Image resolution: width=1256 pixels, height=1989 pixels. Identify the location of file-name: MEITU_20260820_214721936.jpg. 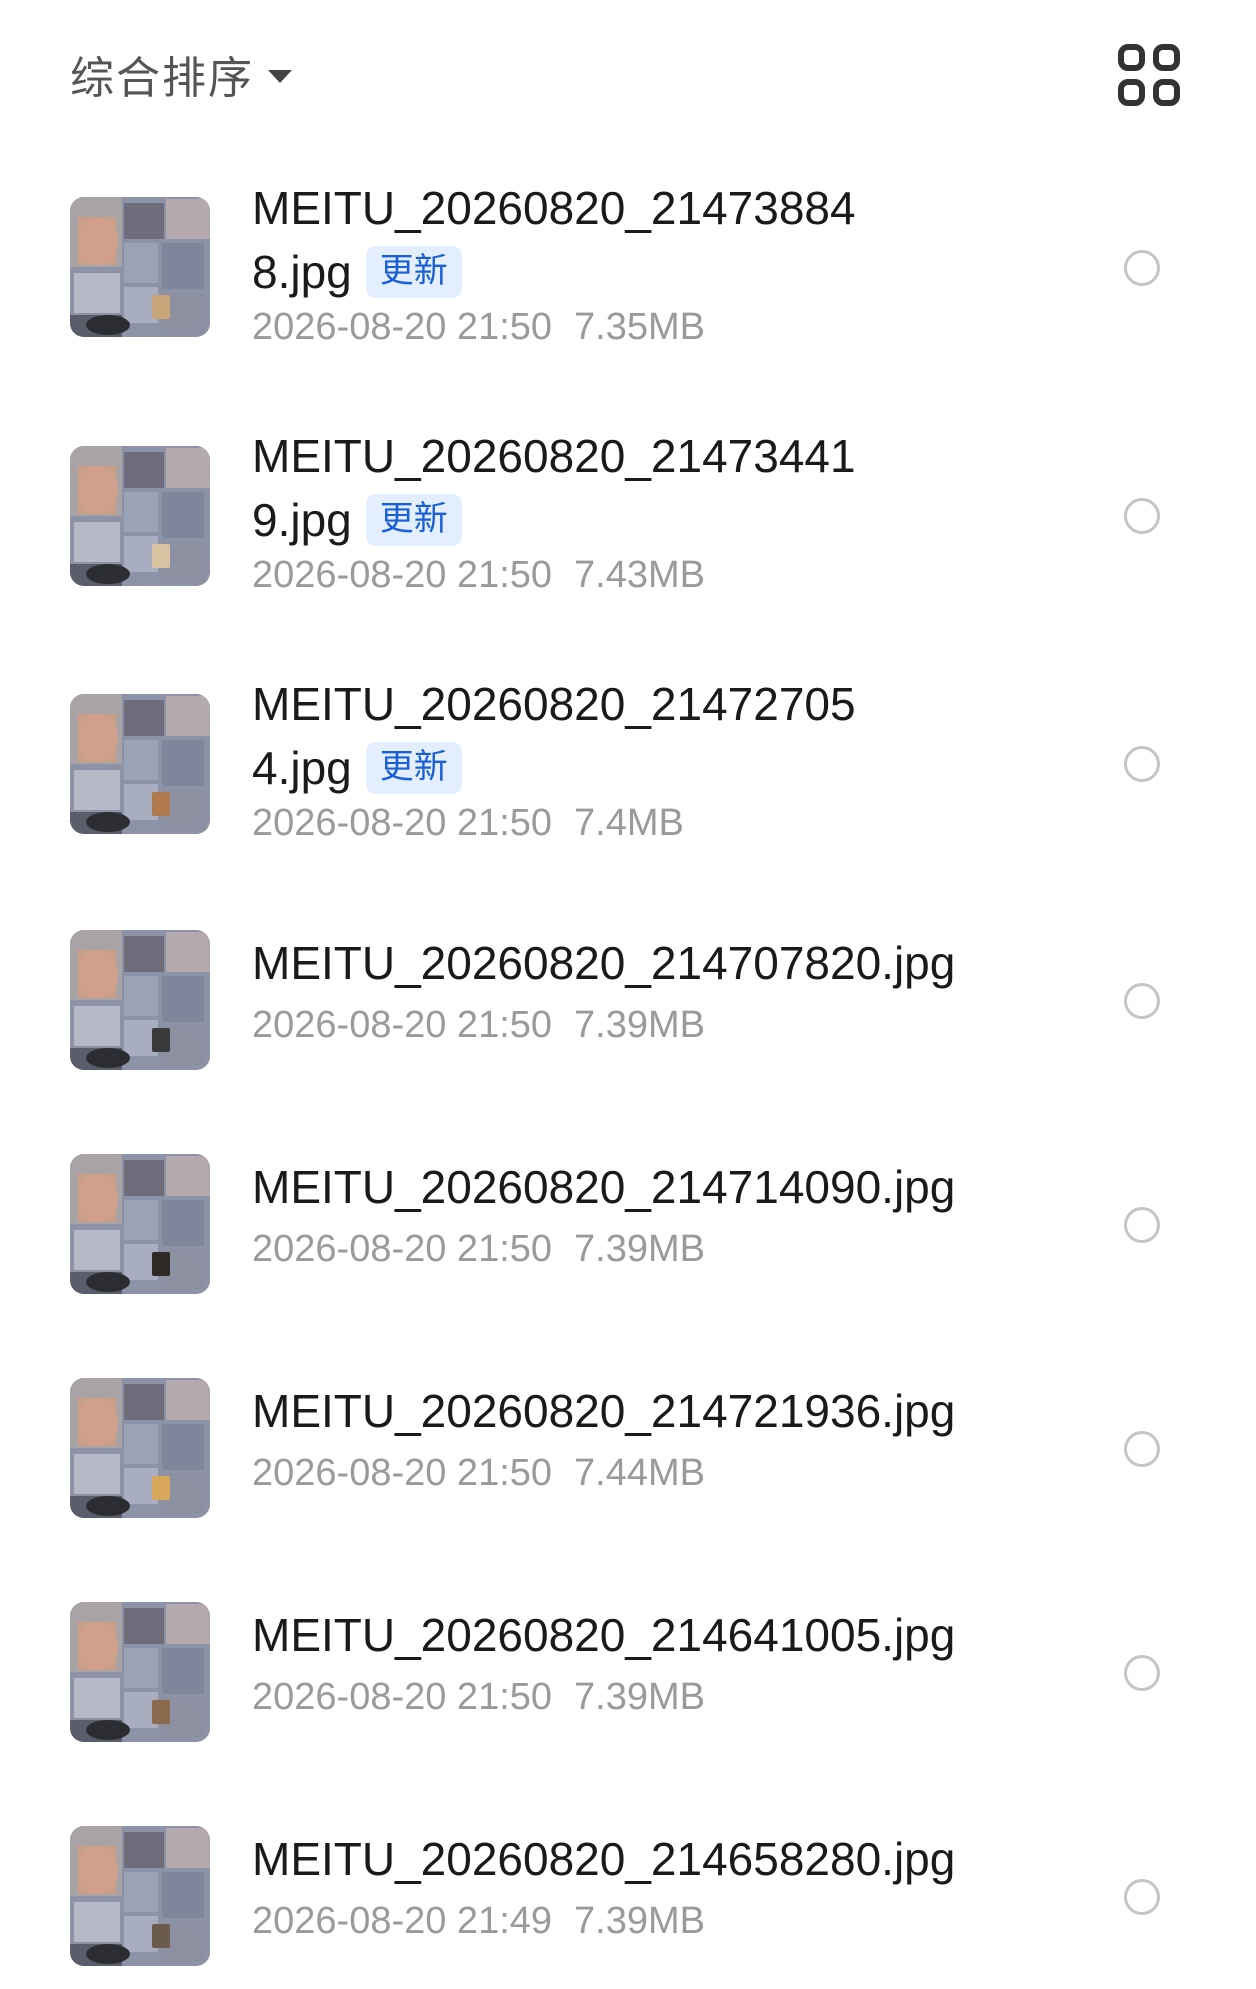
(604, 1411).